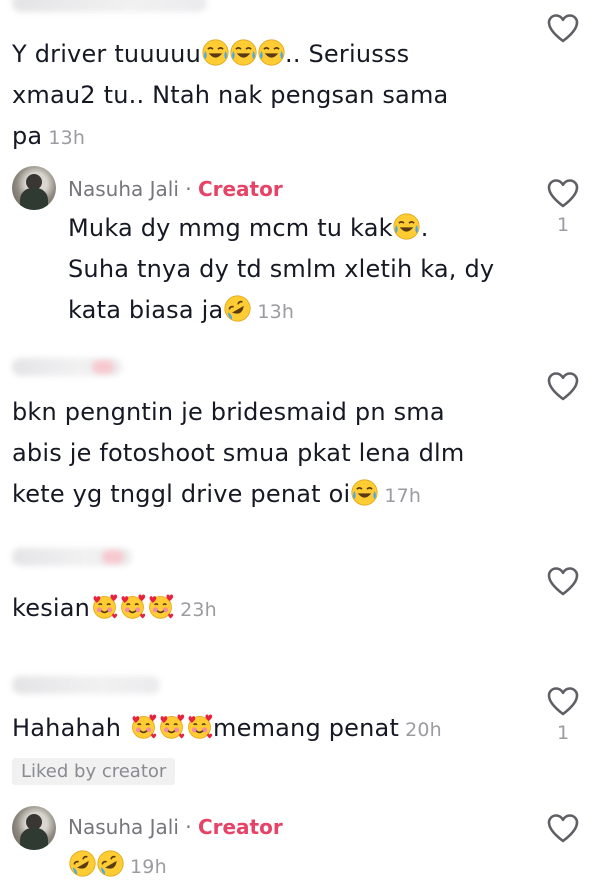 Image resolution: width=611 pixels, height=888 pixels. What do you see at coordinates (423, 730) in the screenshot?
I see `comment-time: 20h` at bounding box center [423, 730].